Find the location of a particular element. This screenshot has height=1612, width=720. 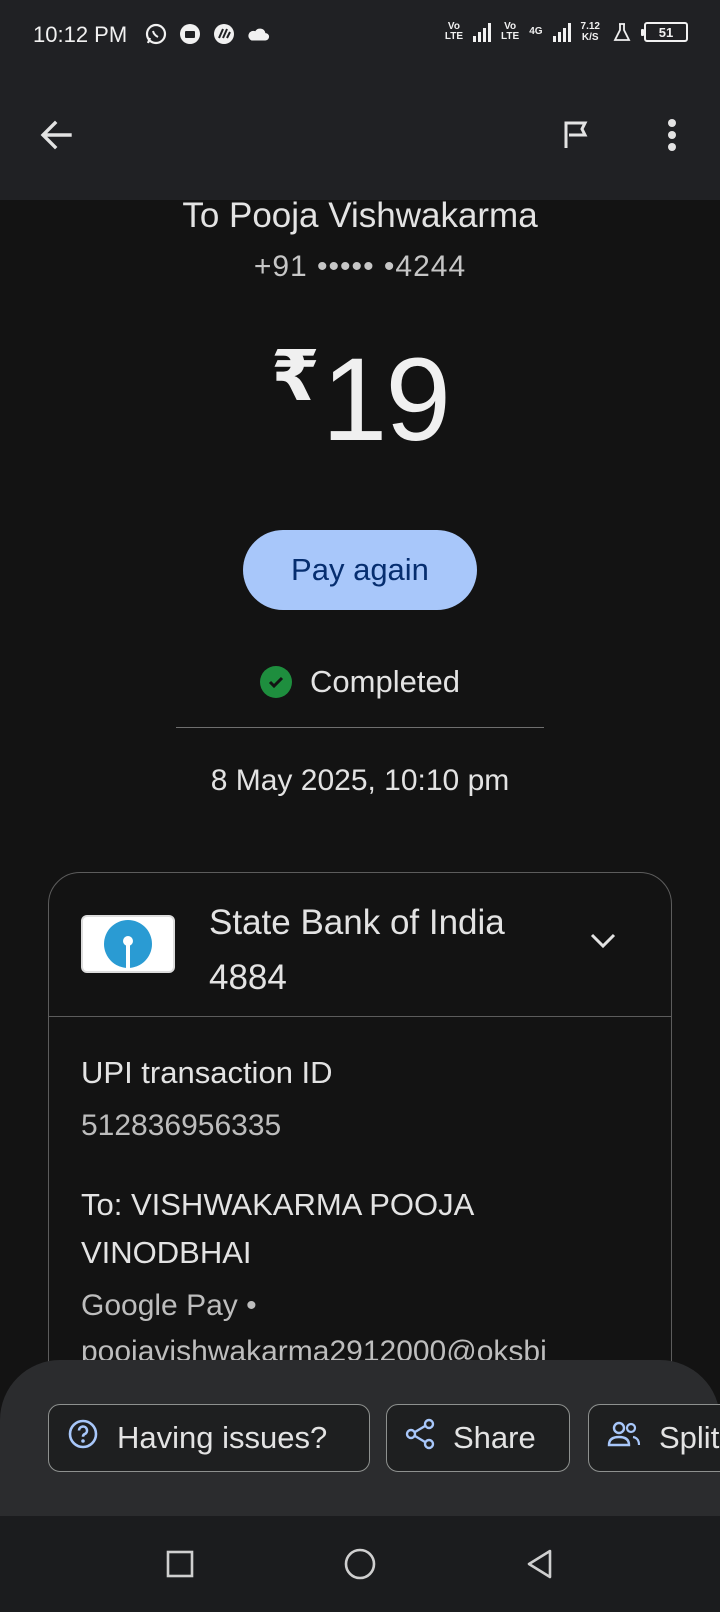

transaction-datetime: 8 May 2025, 10:10 pm is located at coordinates (360, 780).